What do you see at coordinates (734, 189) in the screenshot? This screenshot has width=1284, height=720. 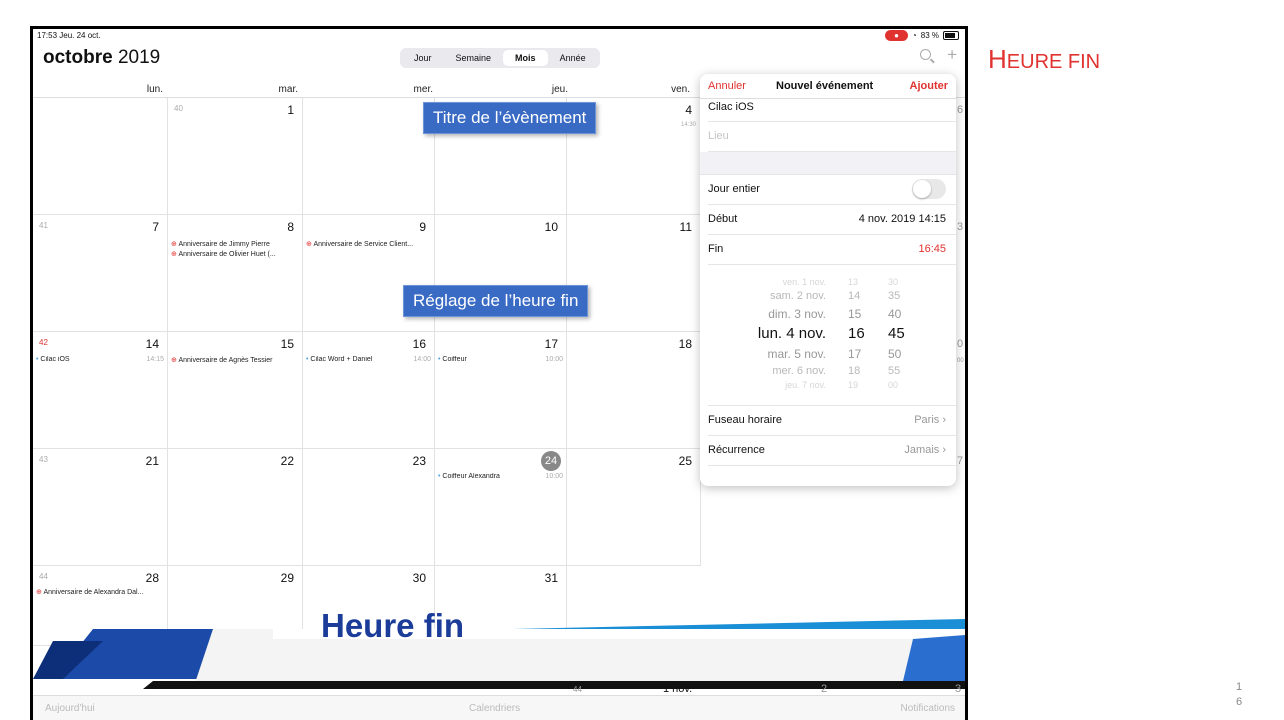 I see `all-day-label: Jour entier` at bounding box center [734, 189].